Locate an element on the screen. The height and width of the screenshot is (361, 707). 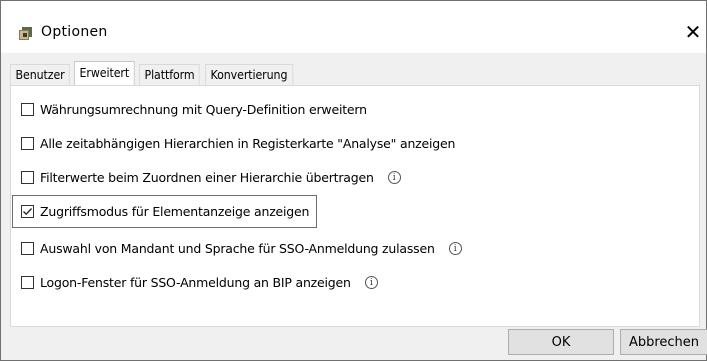
ok-button: OK is located at coordinates (561, 342).